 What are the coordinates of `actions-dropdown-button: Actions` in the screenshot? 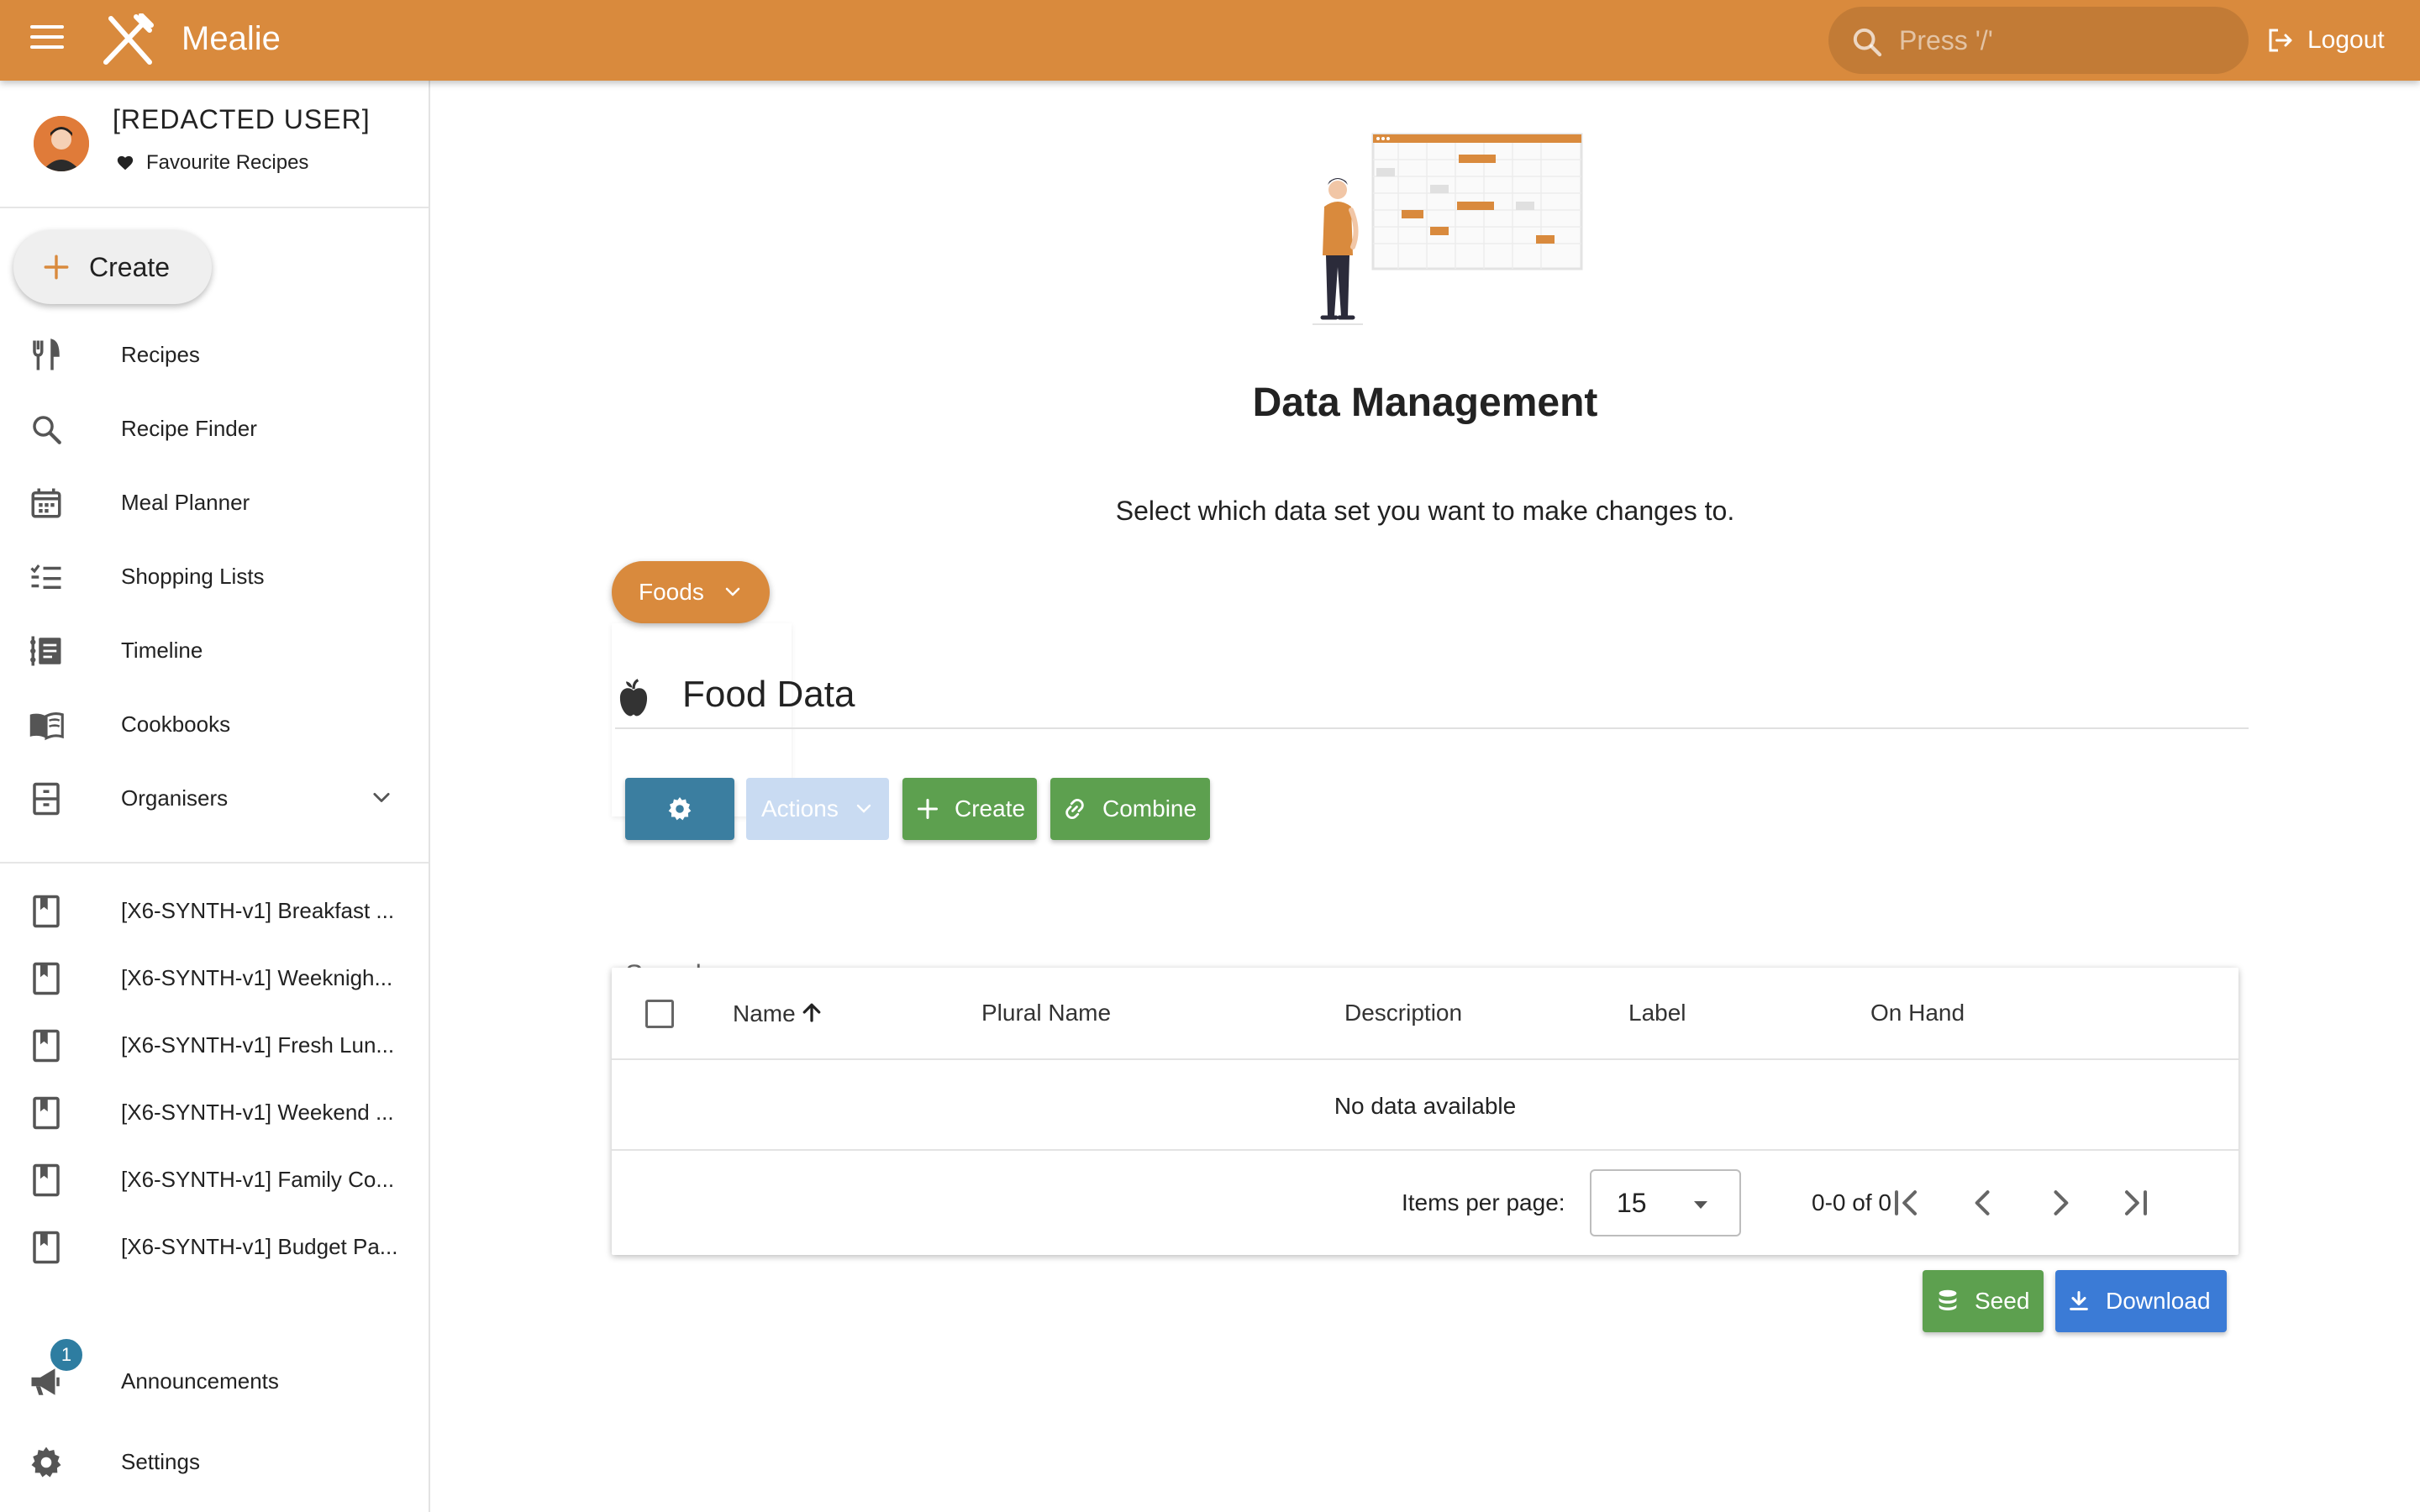 It's located at (817, 809).